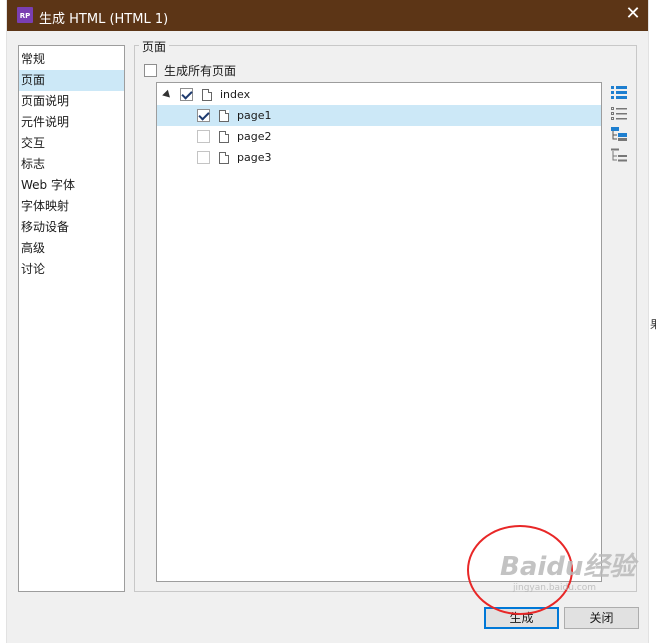 The image size is (656, 643). Describe the element at coordinates (71, 143) in the screenshot. I see `nav-item-interactions: 交互` at that location.